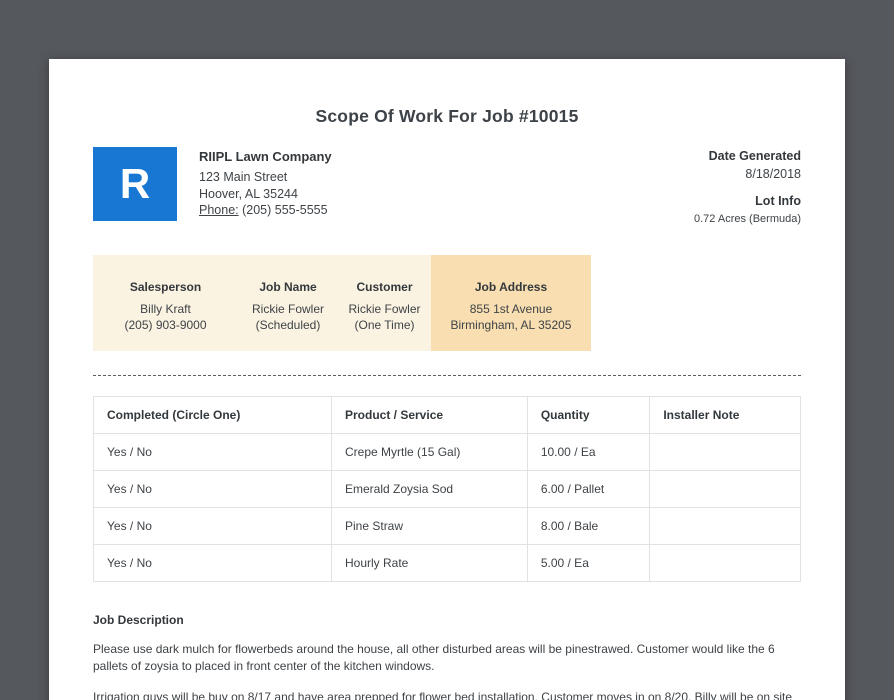 This screenshot has height=700, width=894. What do you see at coordinates (384, 309) in the screenshot?
I see `customer-name: Rickie Fowler` at bounding box center [384, 309].